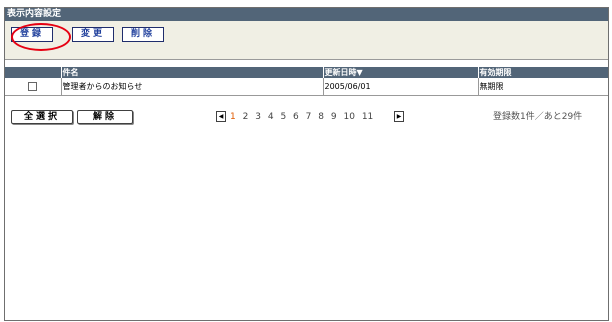  I want to click on row-updated: 2005/06/01, so click(400, 87).